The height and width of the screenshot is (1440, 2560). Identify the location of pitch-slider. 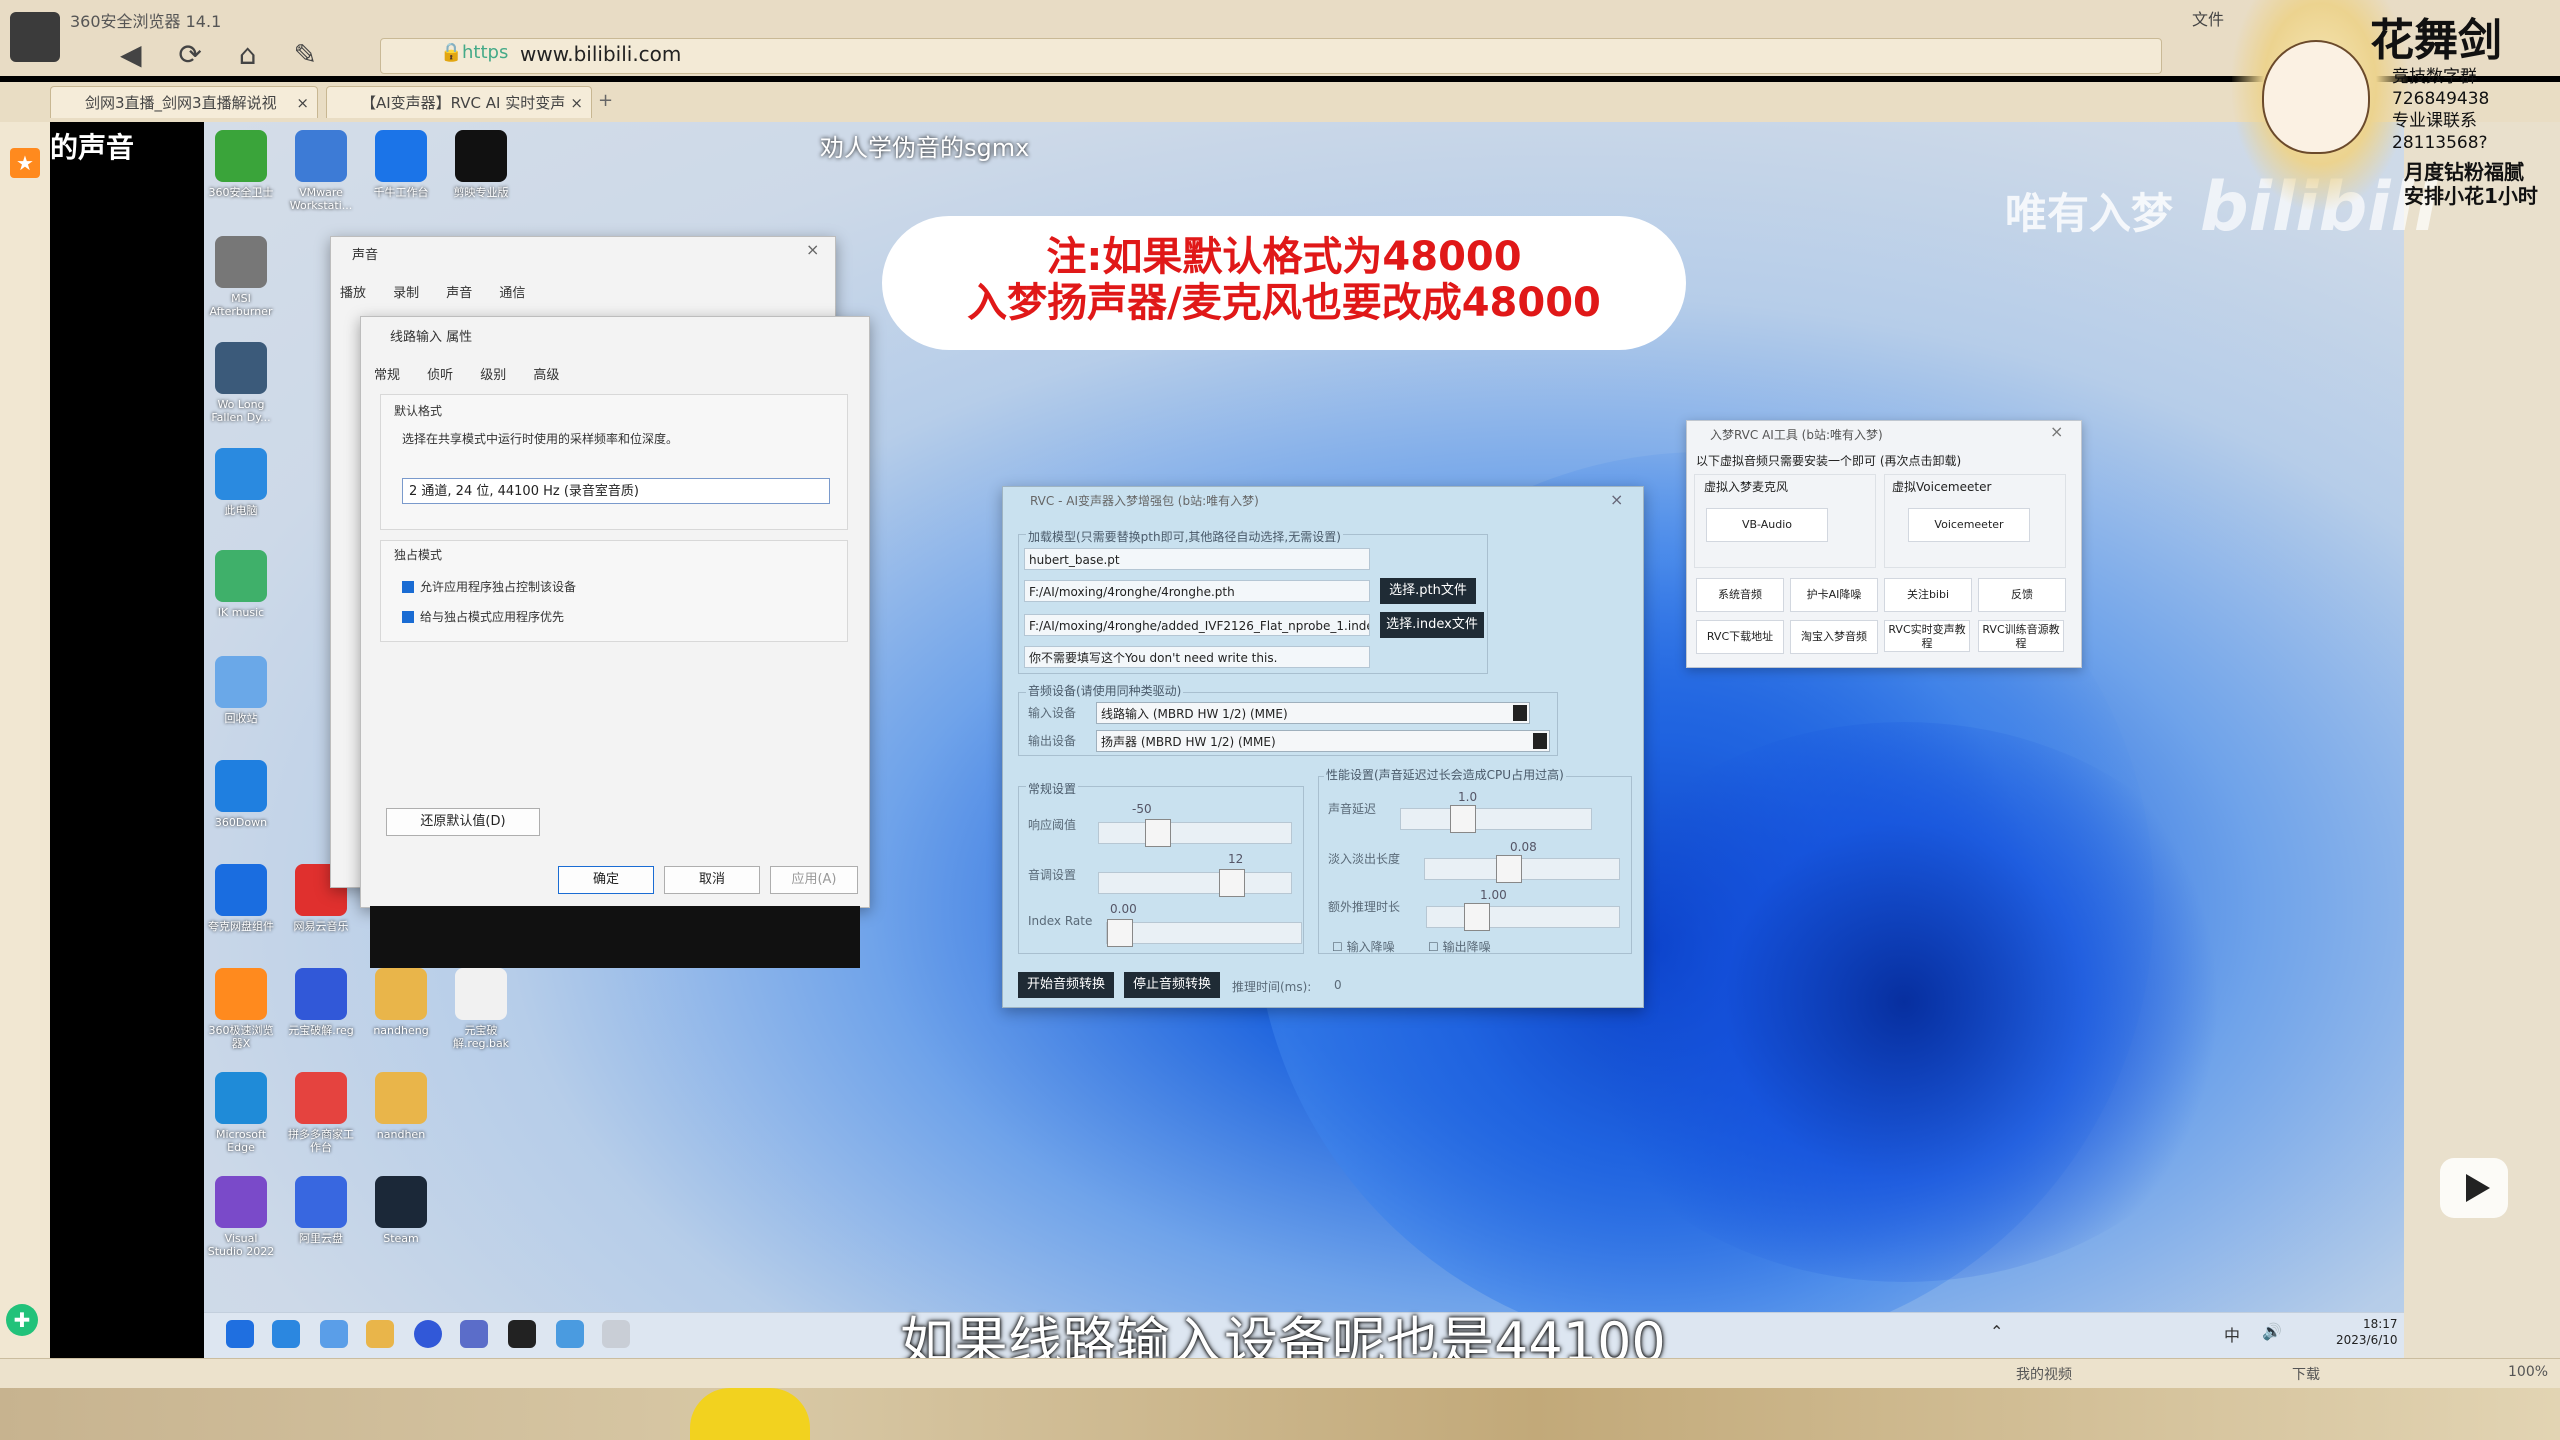
(1195, 883).